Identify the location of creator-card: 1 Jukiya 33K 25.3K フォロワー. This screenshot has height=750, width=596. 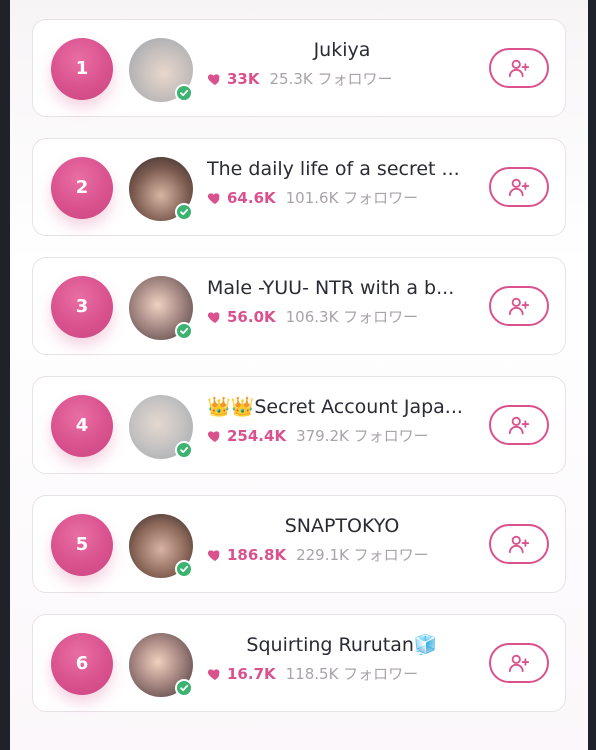
(299, 68).